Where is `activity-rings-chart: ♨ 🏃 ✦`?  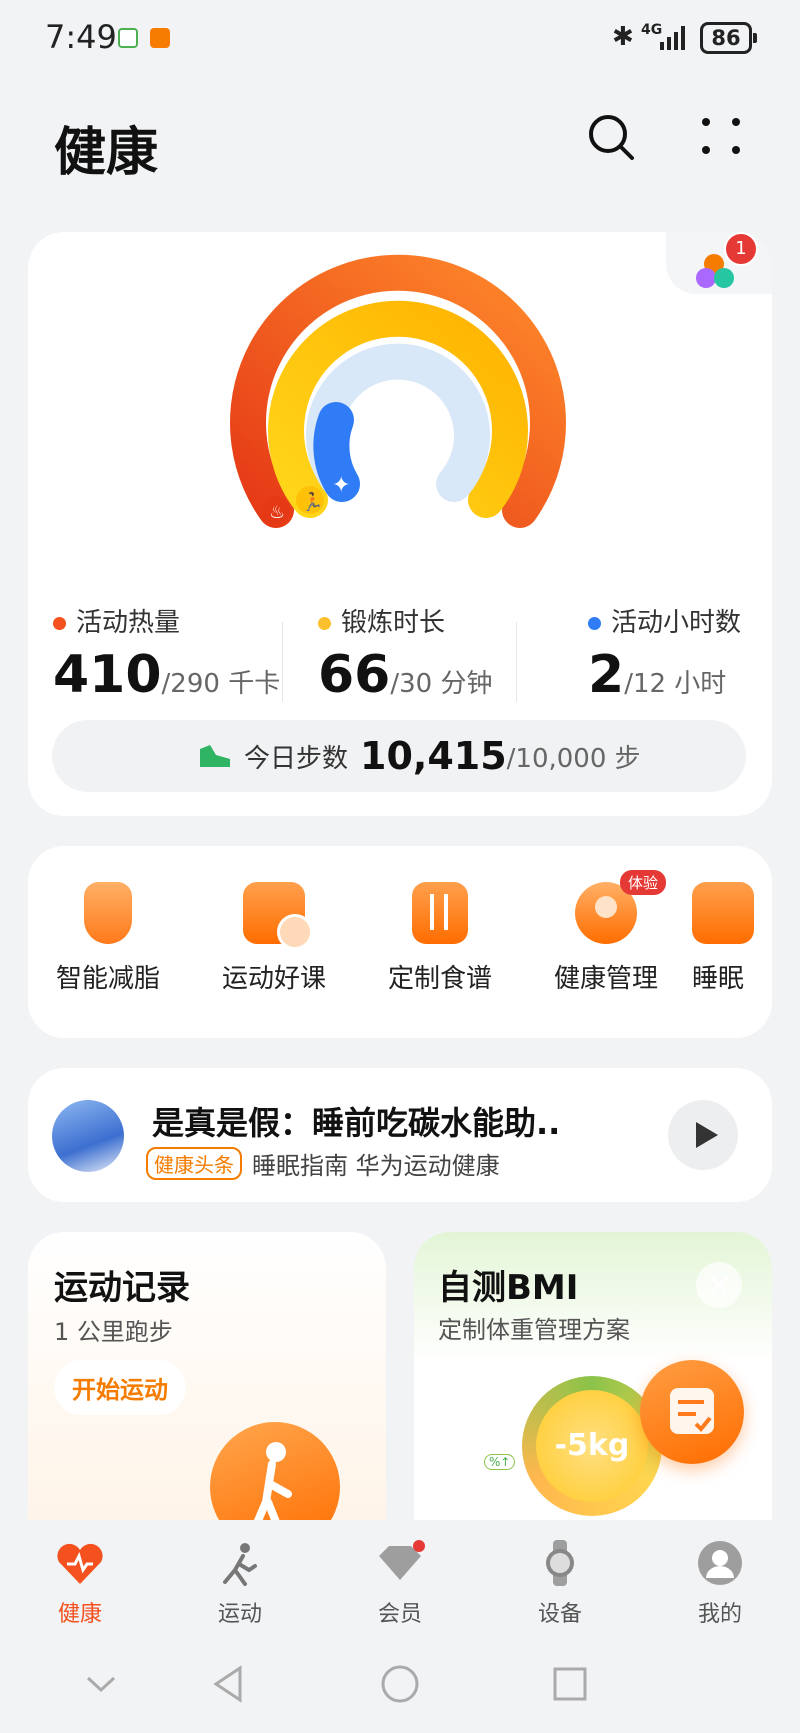
activity-rings-chart: ♨ 🏃 ✦ is located at coordinates (398, 391).